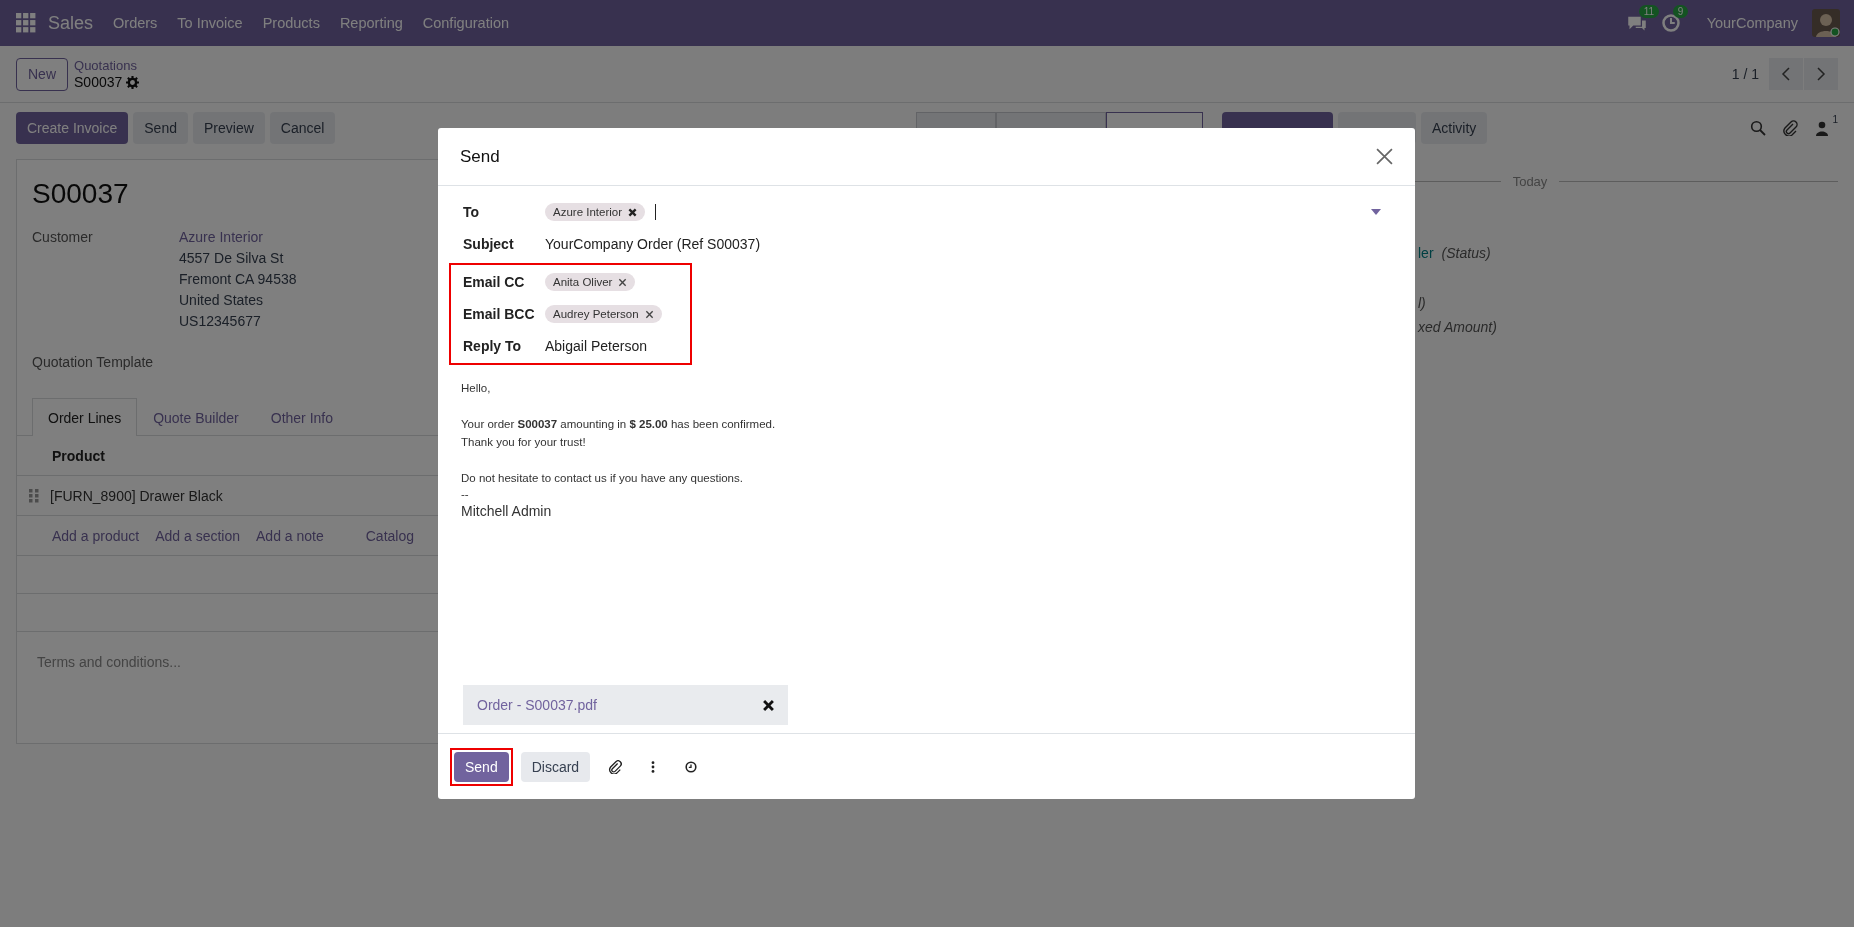 This screenshot has width=1854, height=927. What do you see at coordinates (476, 388) in the screenshot?
I see `message-line: Hello,` at bounding box center [476, 388].